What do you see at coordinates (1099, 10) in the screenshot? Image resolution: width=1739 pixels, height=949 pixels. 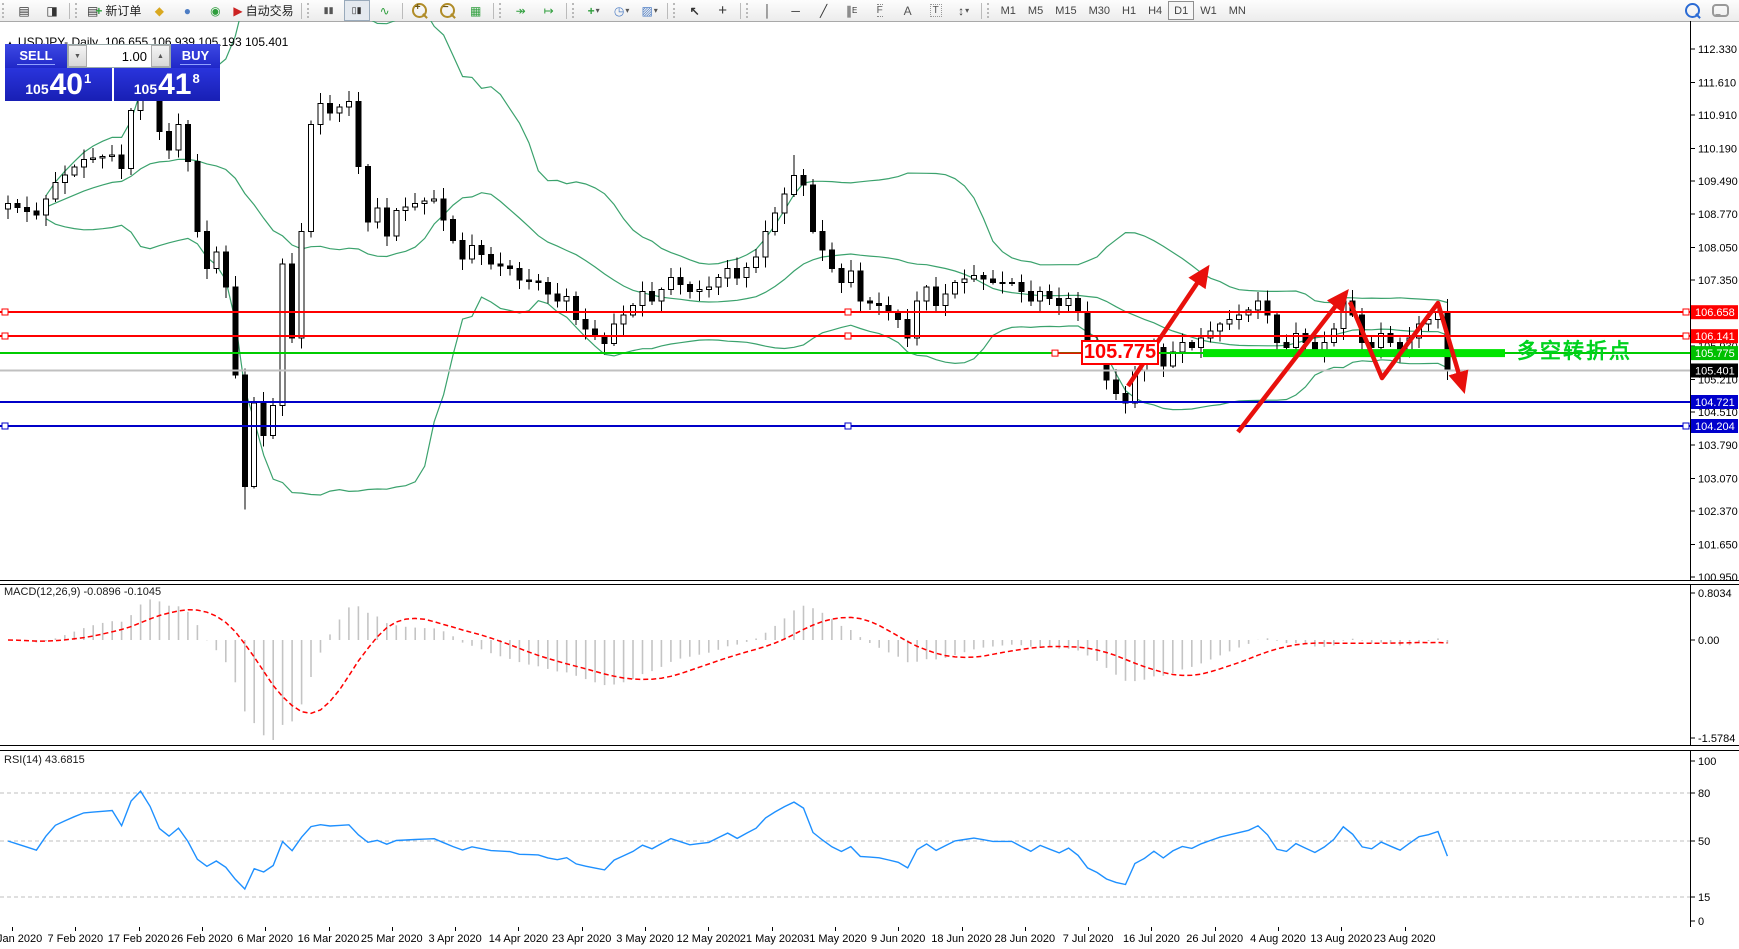 I see `tf-m30-button: M30` at bounding box center [1099, 10].